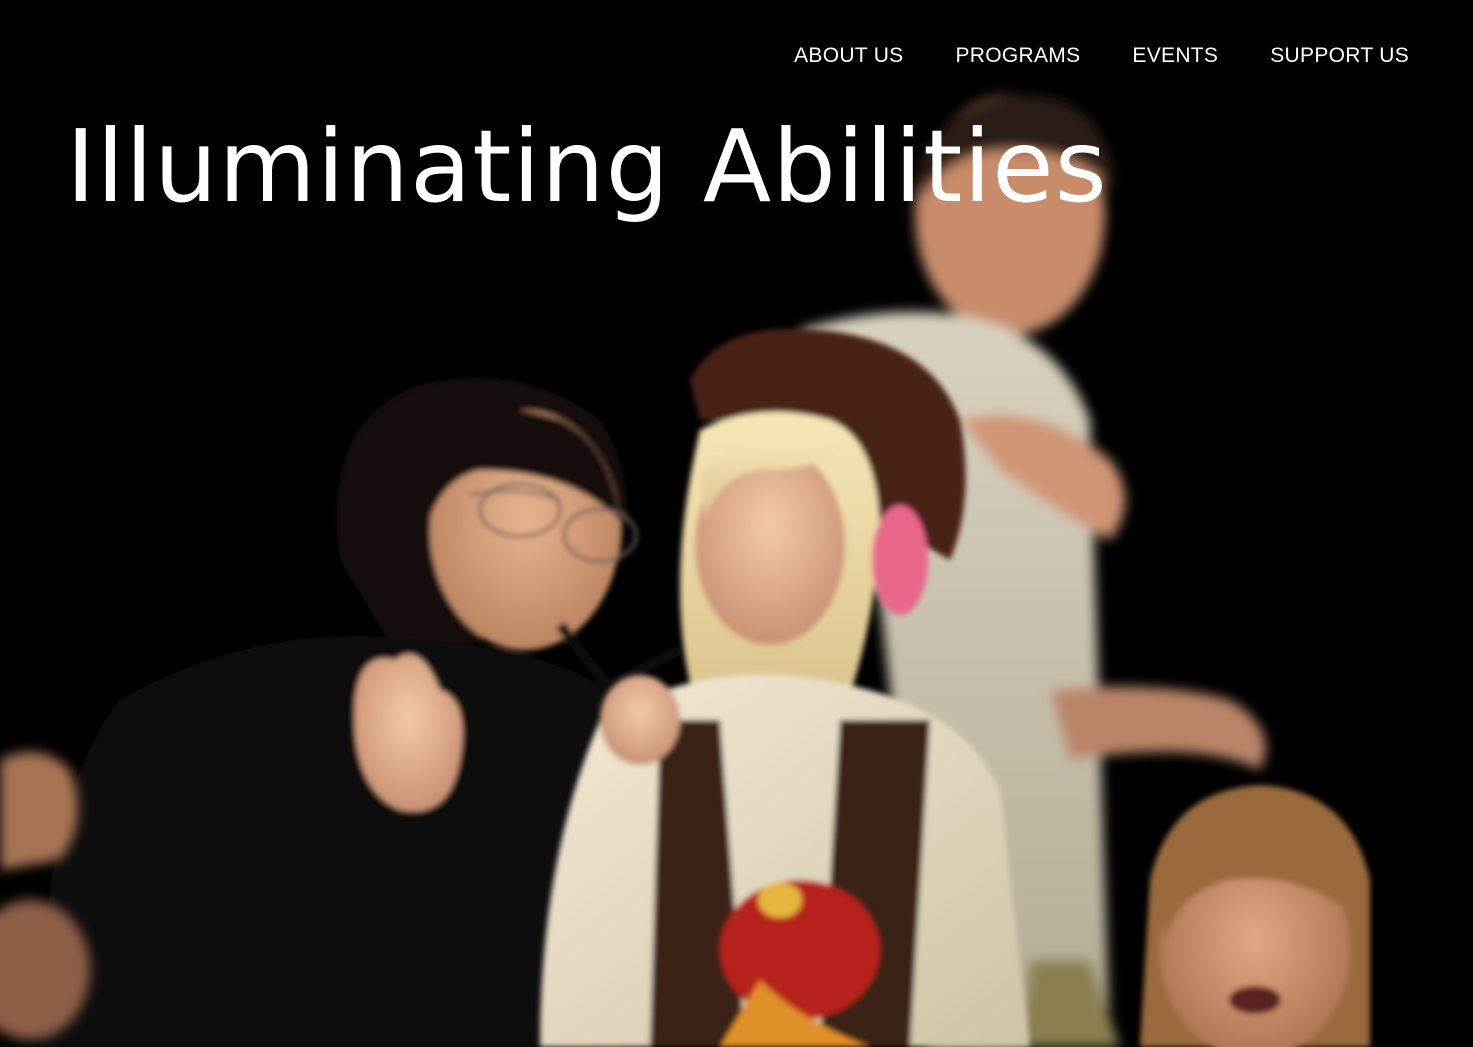 This screenshot has width=1473, height=1047. I want to click on nav-link-events: EVENTS, so click(1175, 56).